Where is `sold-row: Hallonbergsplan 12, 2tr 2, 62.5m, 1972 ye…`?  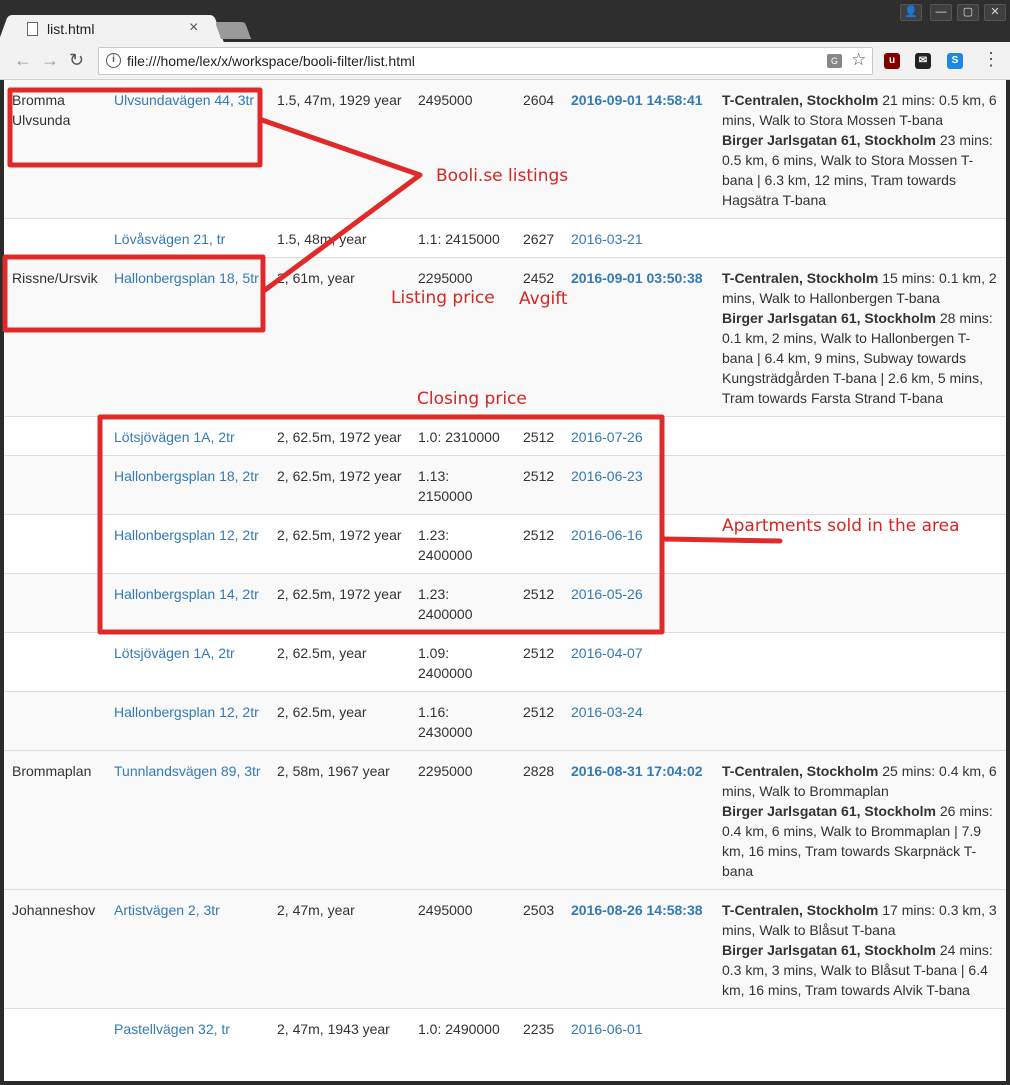
sold-row: Hallonbergsplan 12, 2tr 2, 62.5m, 1972 ye… is located at coordinates (505, 544).